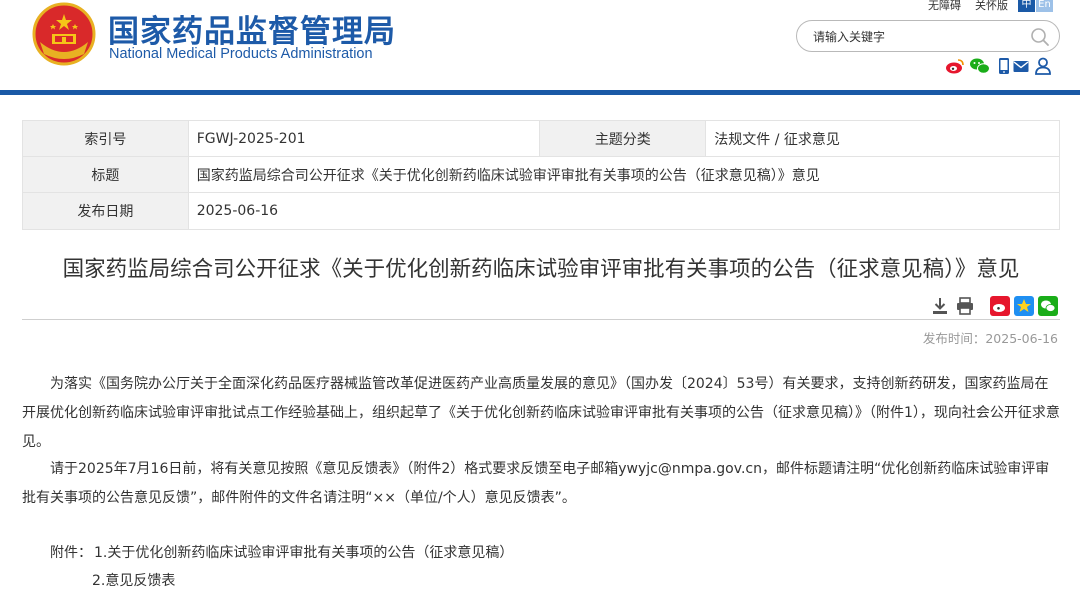  I want to click on attachment-2-link: 2.意见反馈表, so click(133, 580).